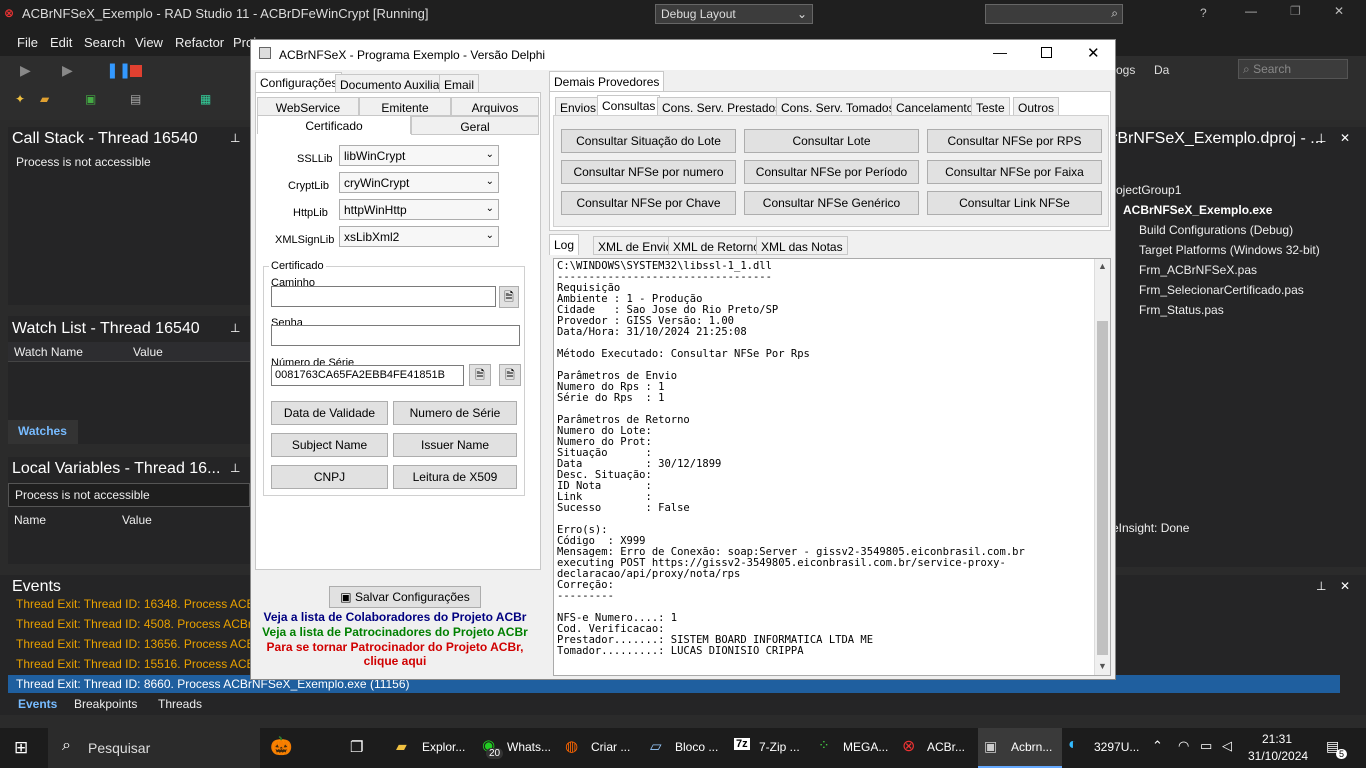 The height and width of the screenshot is (768, 1366). Describe the element at coordinates (395, 335) in the screenshot. I see `senha-input` at that location.